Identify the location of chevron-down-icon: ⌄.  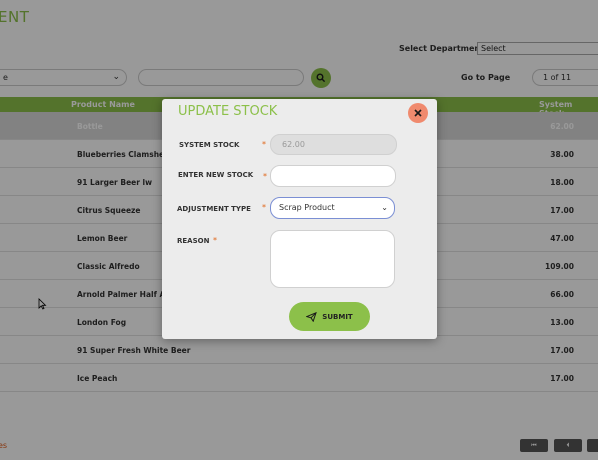
(384, 207).